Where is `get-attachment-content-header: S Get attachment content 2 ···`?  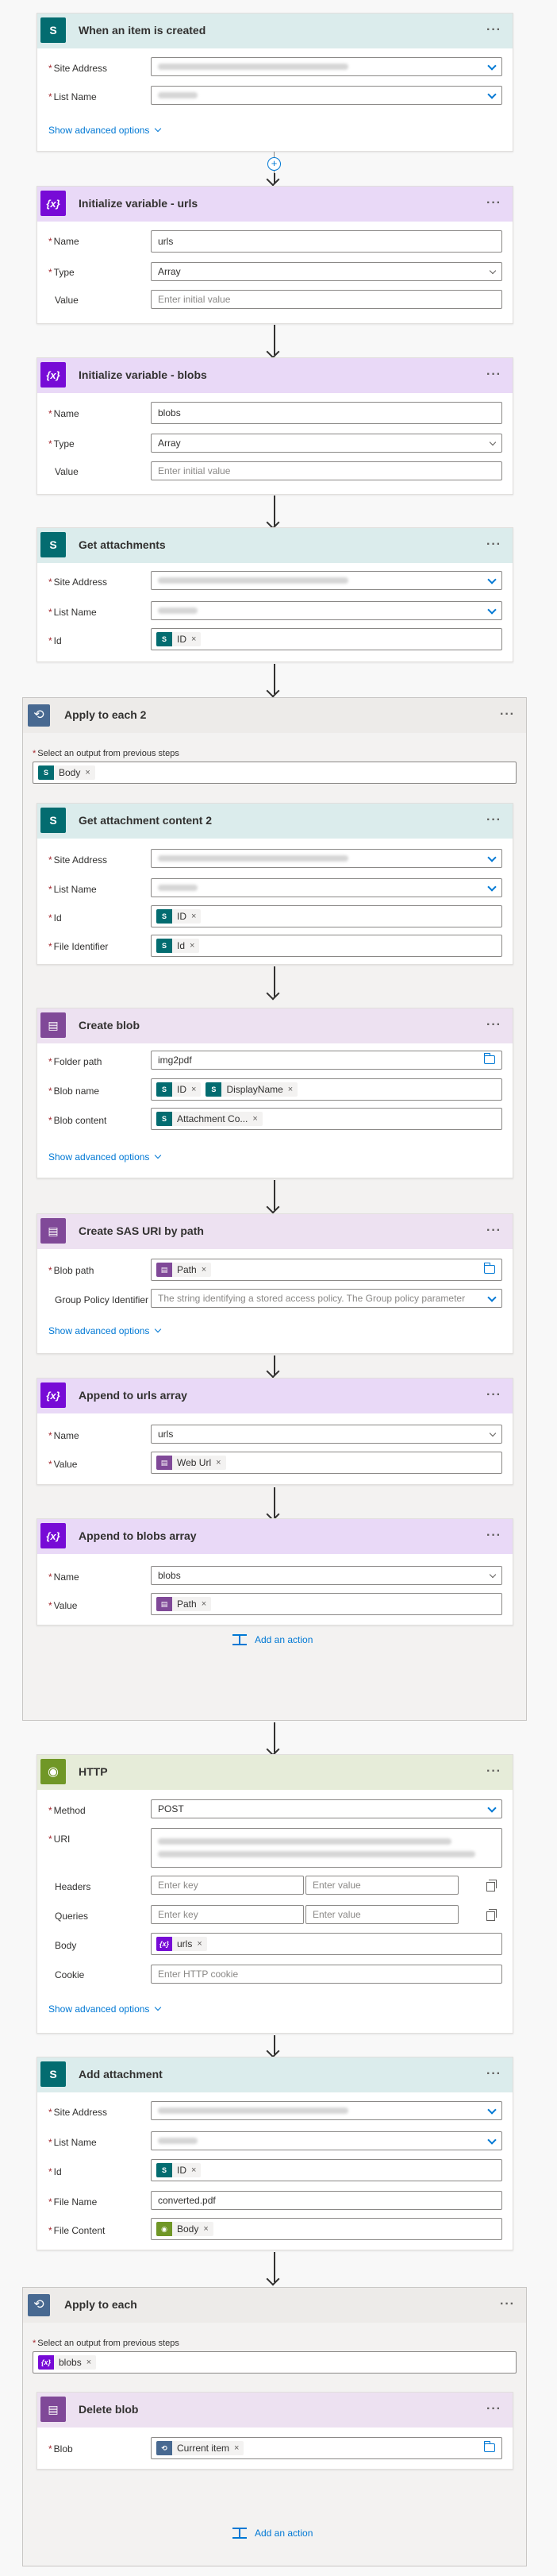
get-attachment-content-header: S Get attachment content 2 ··· is located at coordinates (275, 821).